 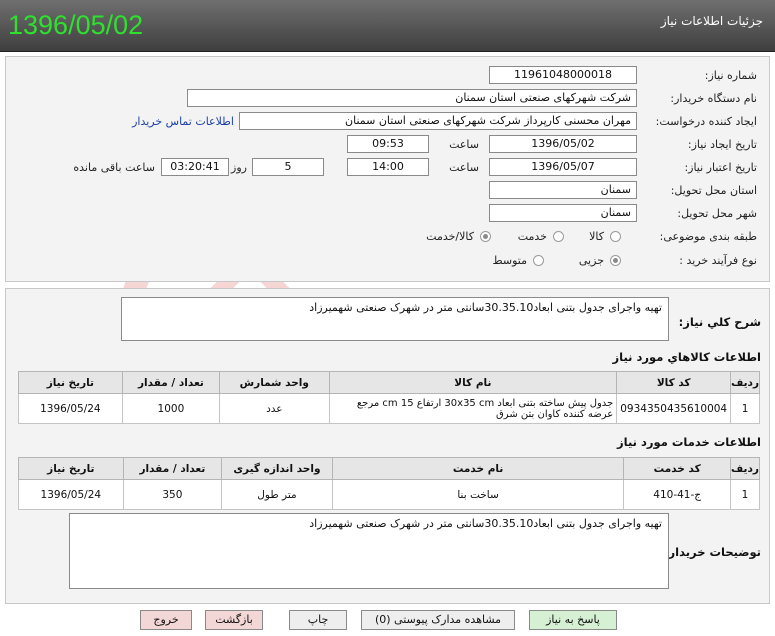 What do you see at coordinates (730, 75) in the screenshot?
I see `need-number-label: شماره نیاز:` at bounding box center [730, 75].